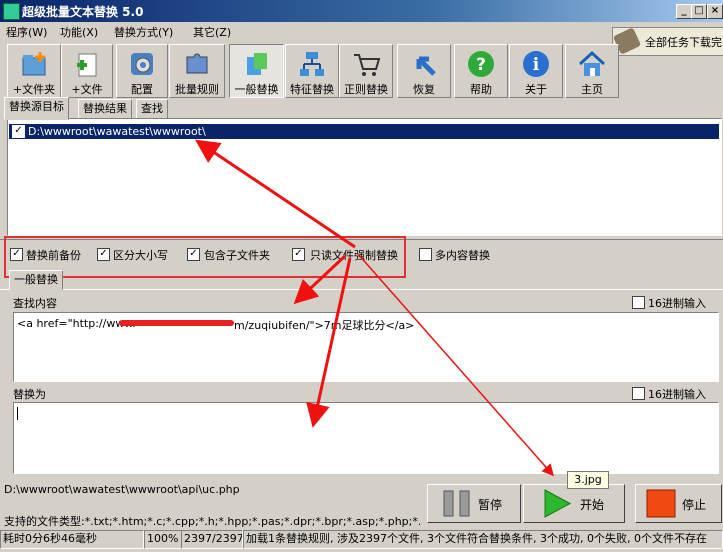 This screenshot has height=552, width=723. I want to click on undo-arrow-icon, so click(426, 66).